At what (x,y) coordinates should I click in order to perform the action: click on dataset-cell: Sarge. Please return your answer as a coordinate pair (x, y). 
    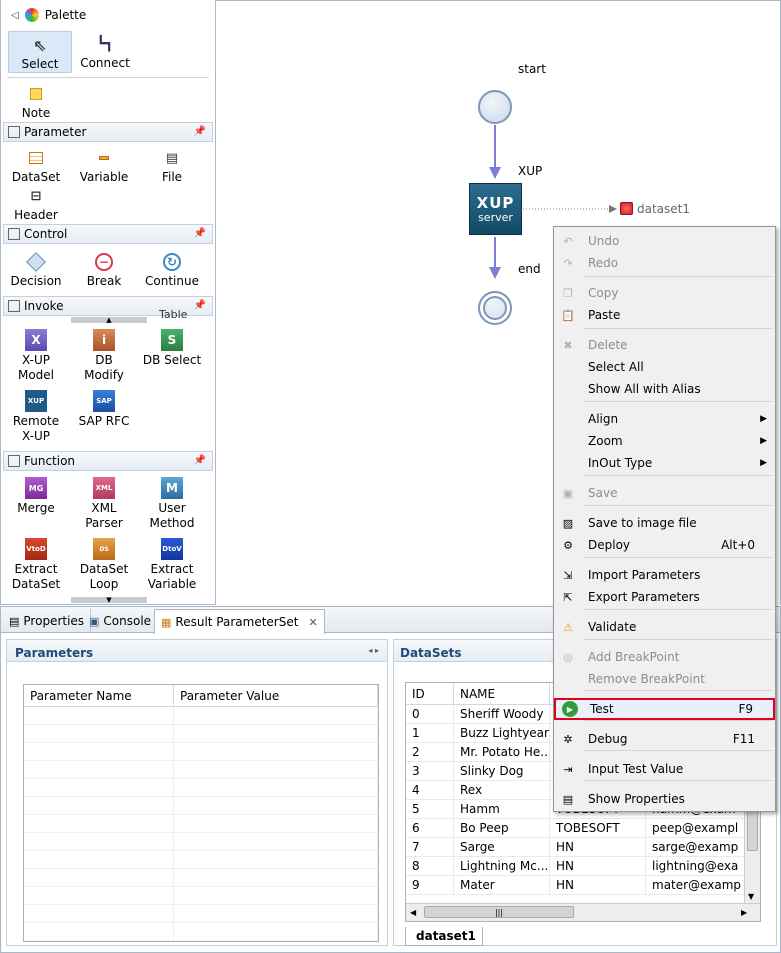
    Looking at the image, I should click on (502, 847).